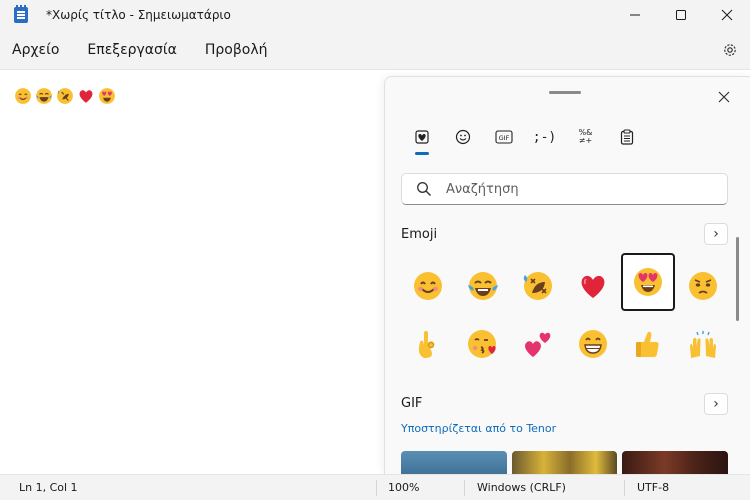 The image size is (750, 500). I want to click on gif-icon-label: GIF, so click(503, 138).